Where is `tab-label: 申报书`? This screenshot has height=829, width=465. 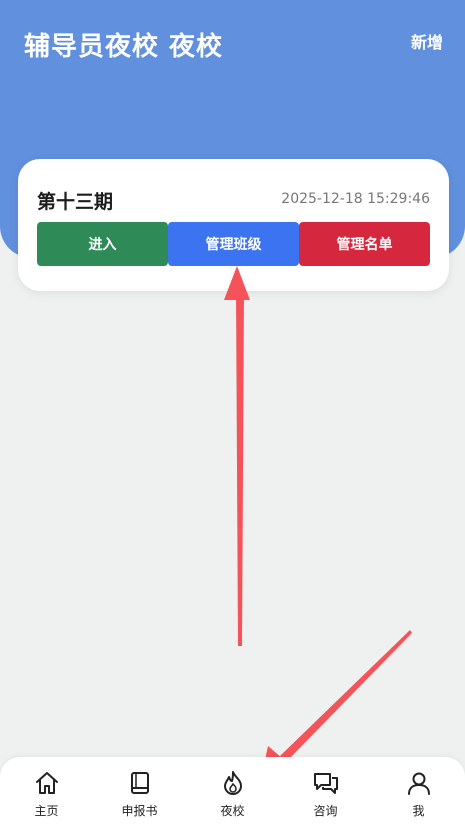
tab-label: 申报书 is located at coordinates (139, 811).